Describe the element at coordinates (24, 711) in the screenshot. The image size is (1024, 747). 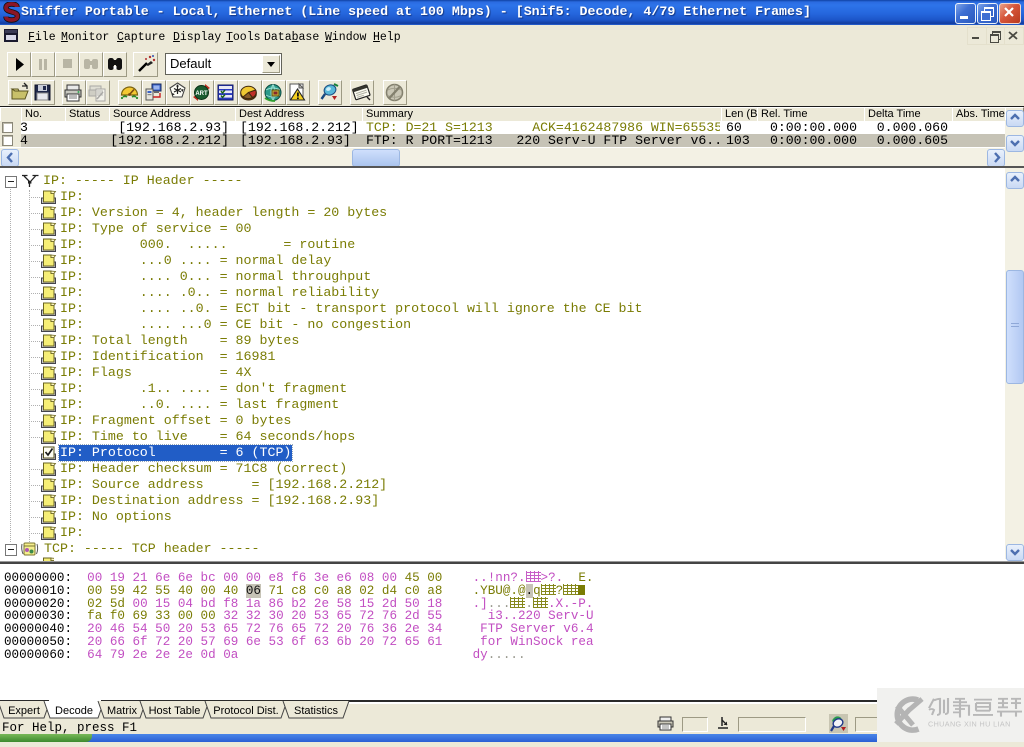
I see `svg-text: Expert` at that location.